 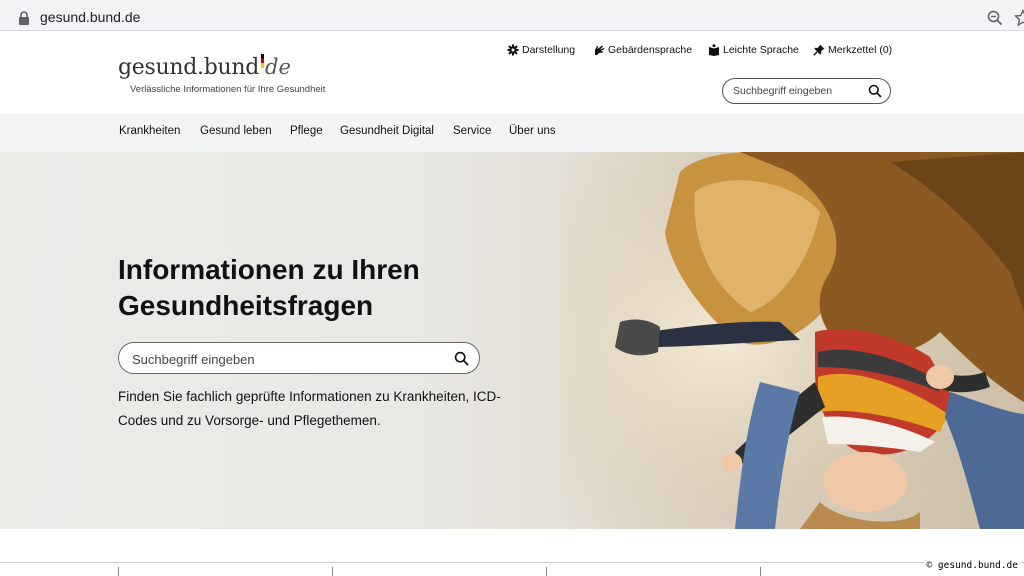 I want to click on sign-language-icon, so click(x=600, y=50).